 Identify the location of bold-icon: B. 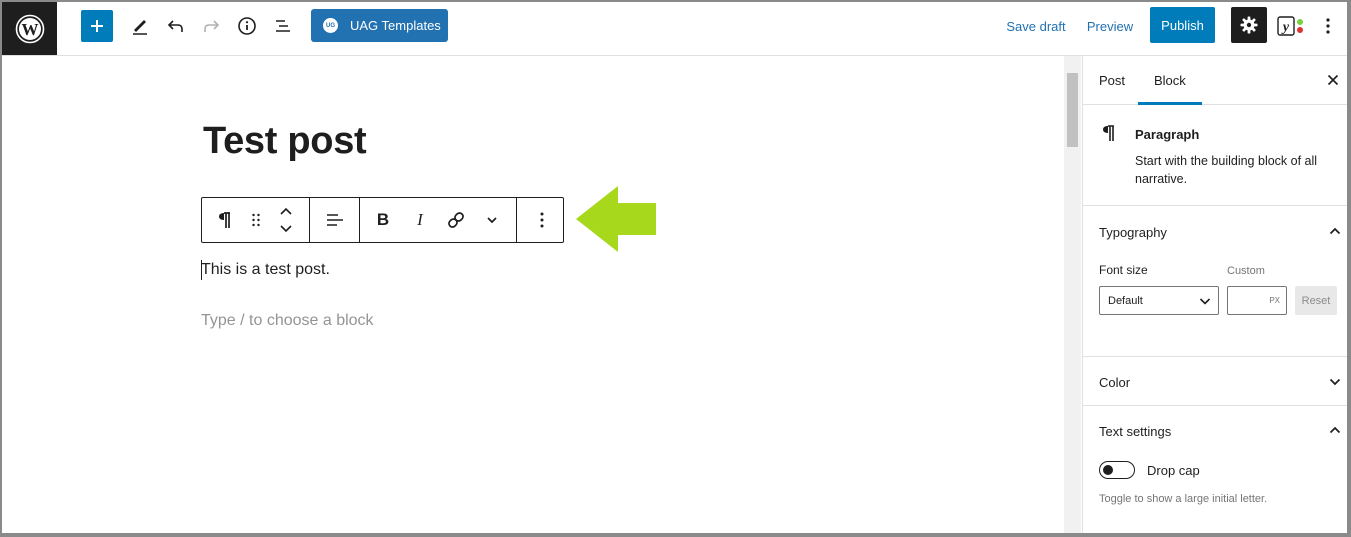
(383, 219).